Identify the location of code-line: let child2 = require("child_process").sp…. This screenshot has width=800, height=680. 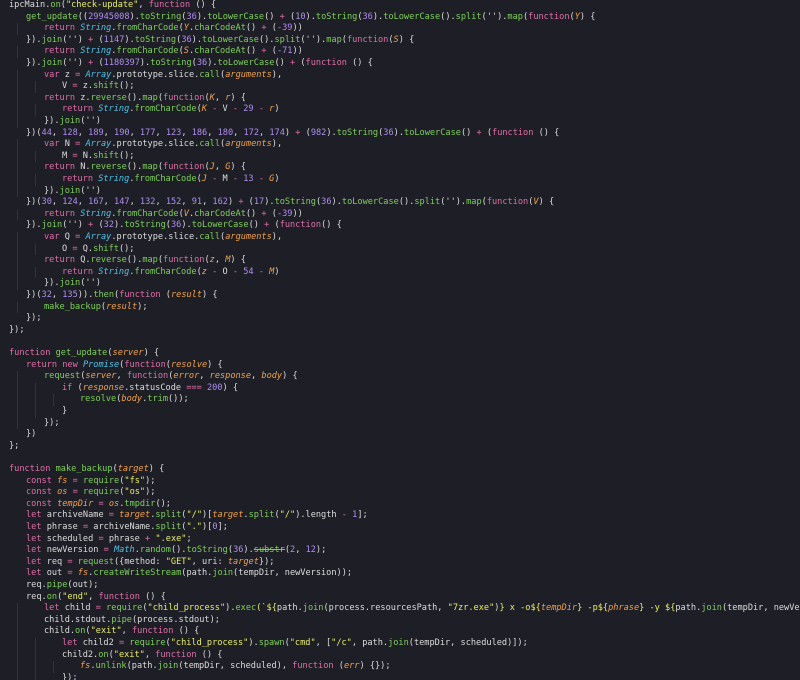
(400, 644).